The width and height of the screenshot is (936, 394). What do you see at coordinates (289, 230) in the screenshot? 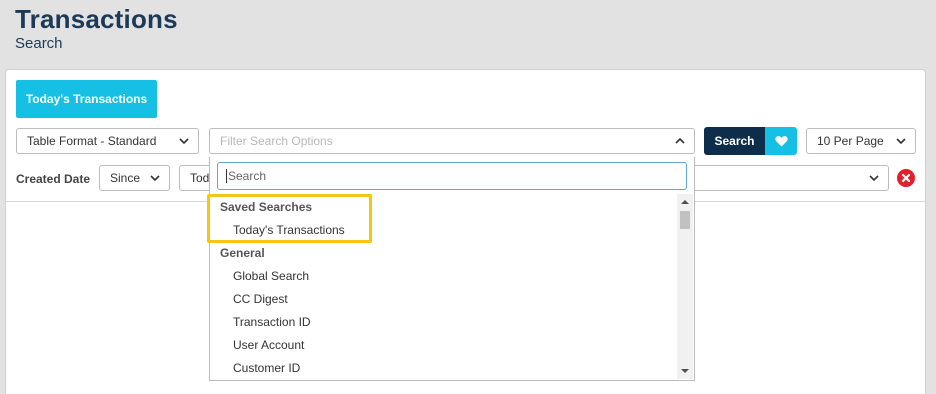
I see `option-todays-transactions: Today's Transactions` at bounding box center [289, 230].